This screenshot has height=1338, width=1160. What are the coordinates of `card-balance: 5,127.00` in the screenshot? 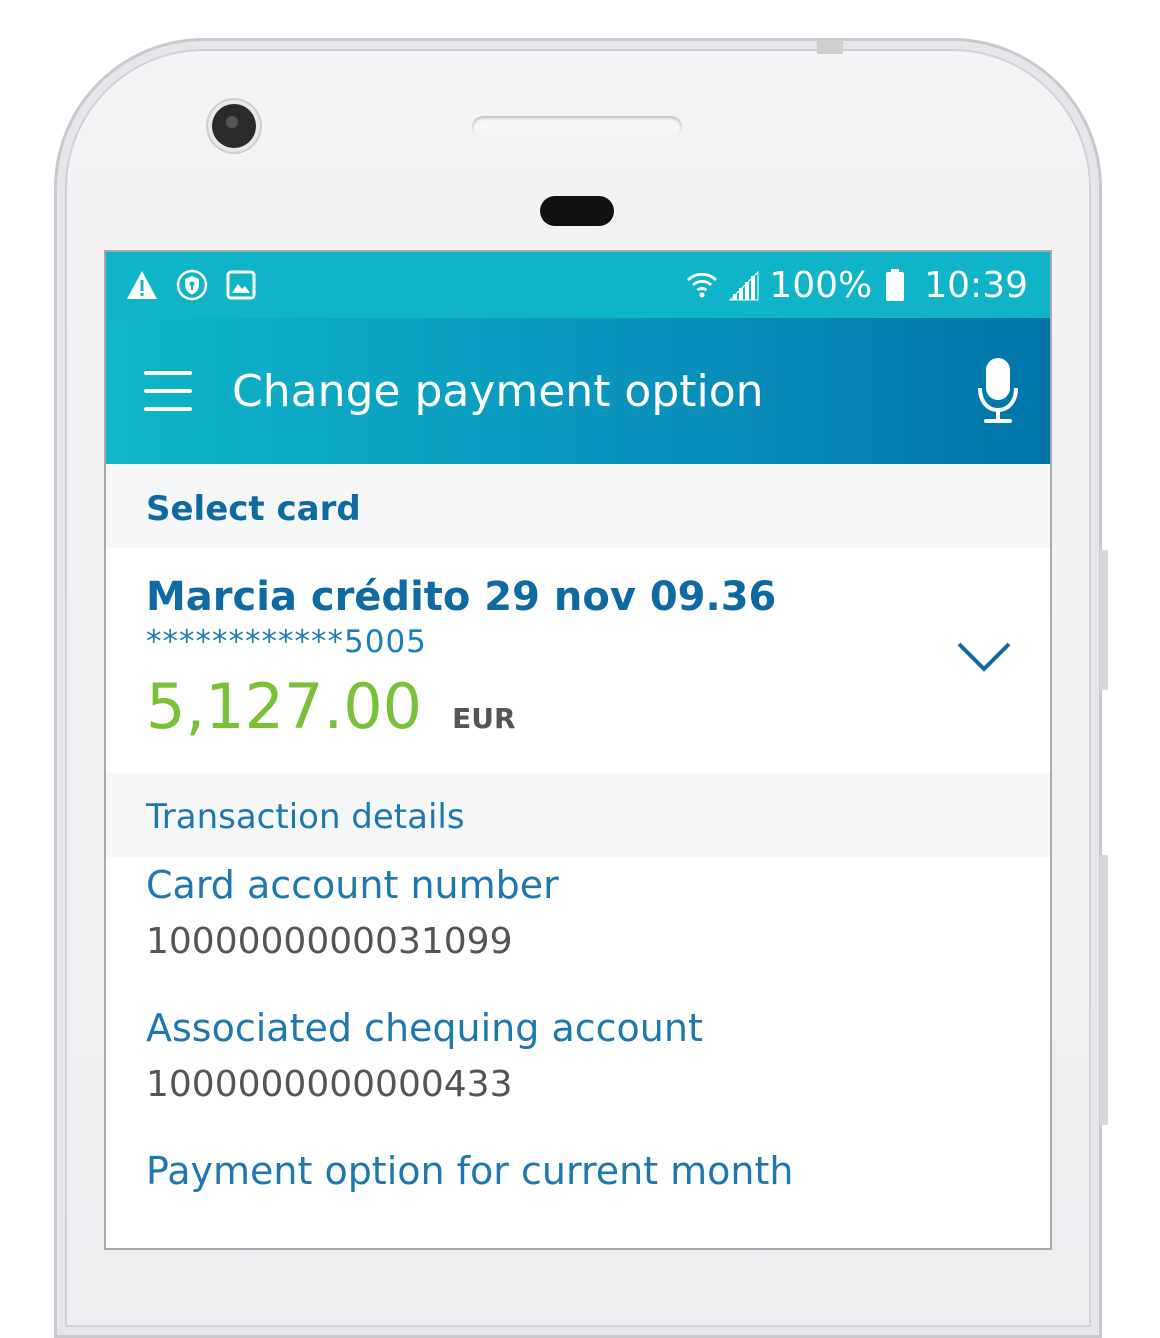 It's located at (284, 706).